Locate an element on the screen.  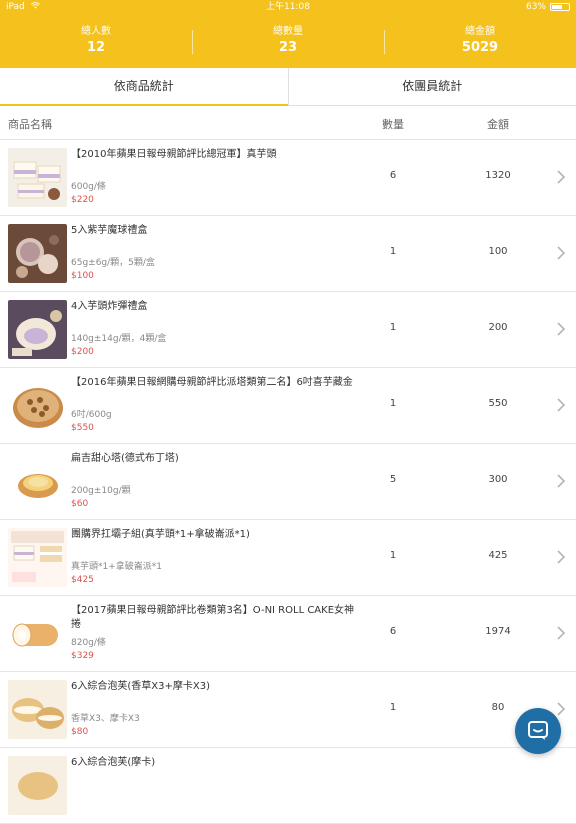
product-row: 【2010年蘋果日報母親節評比總冠軍】真芋頭 600g/條$220 6 1320 is located at coordinates (288, 178).